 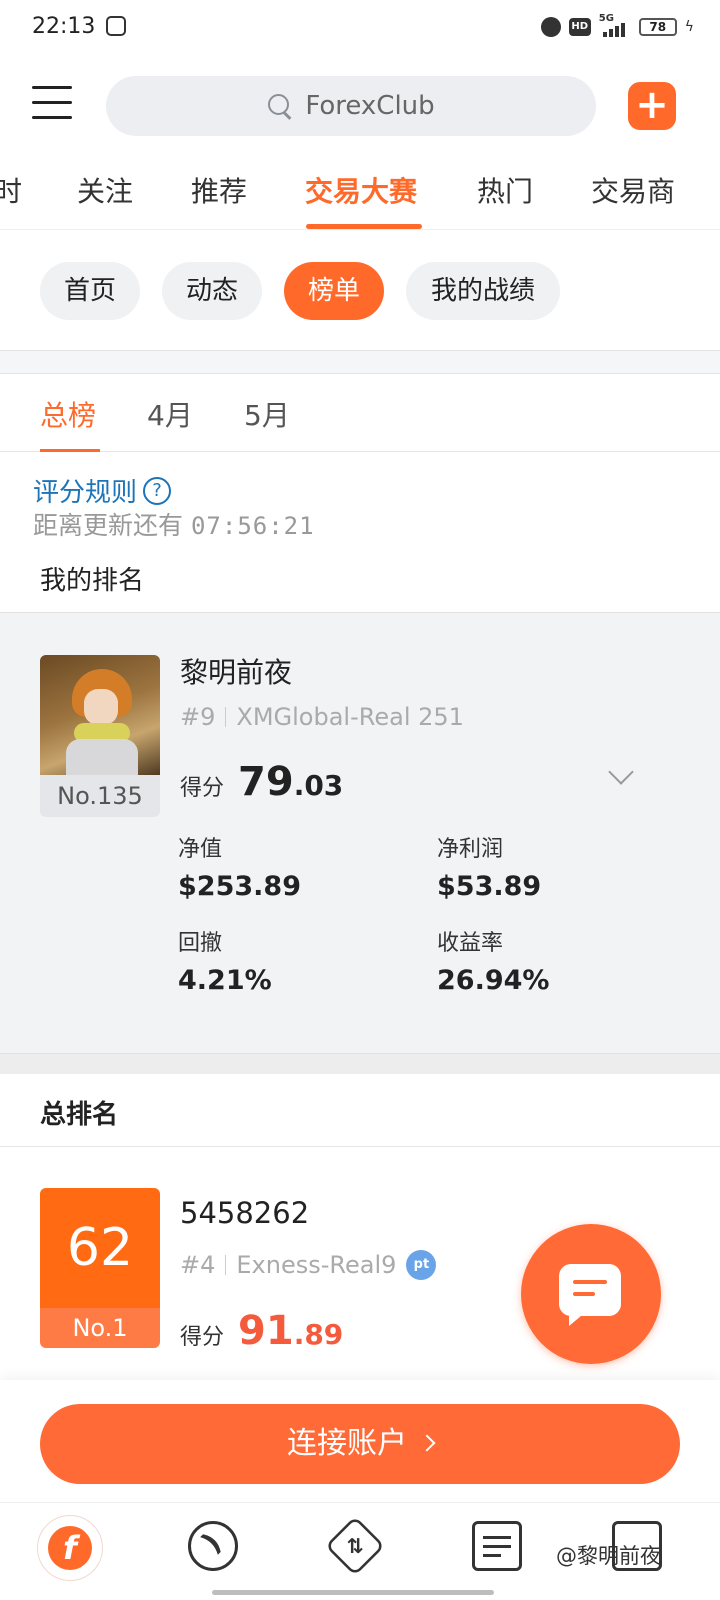 What do you see at coordinates (157, 490) in the screenshot?
I see `help-icon: ?` at bounding box center [157, 490].